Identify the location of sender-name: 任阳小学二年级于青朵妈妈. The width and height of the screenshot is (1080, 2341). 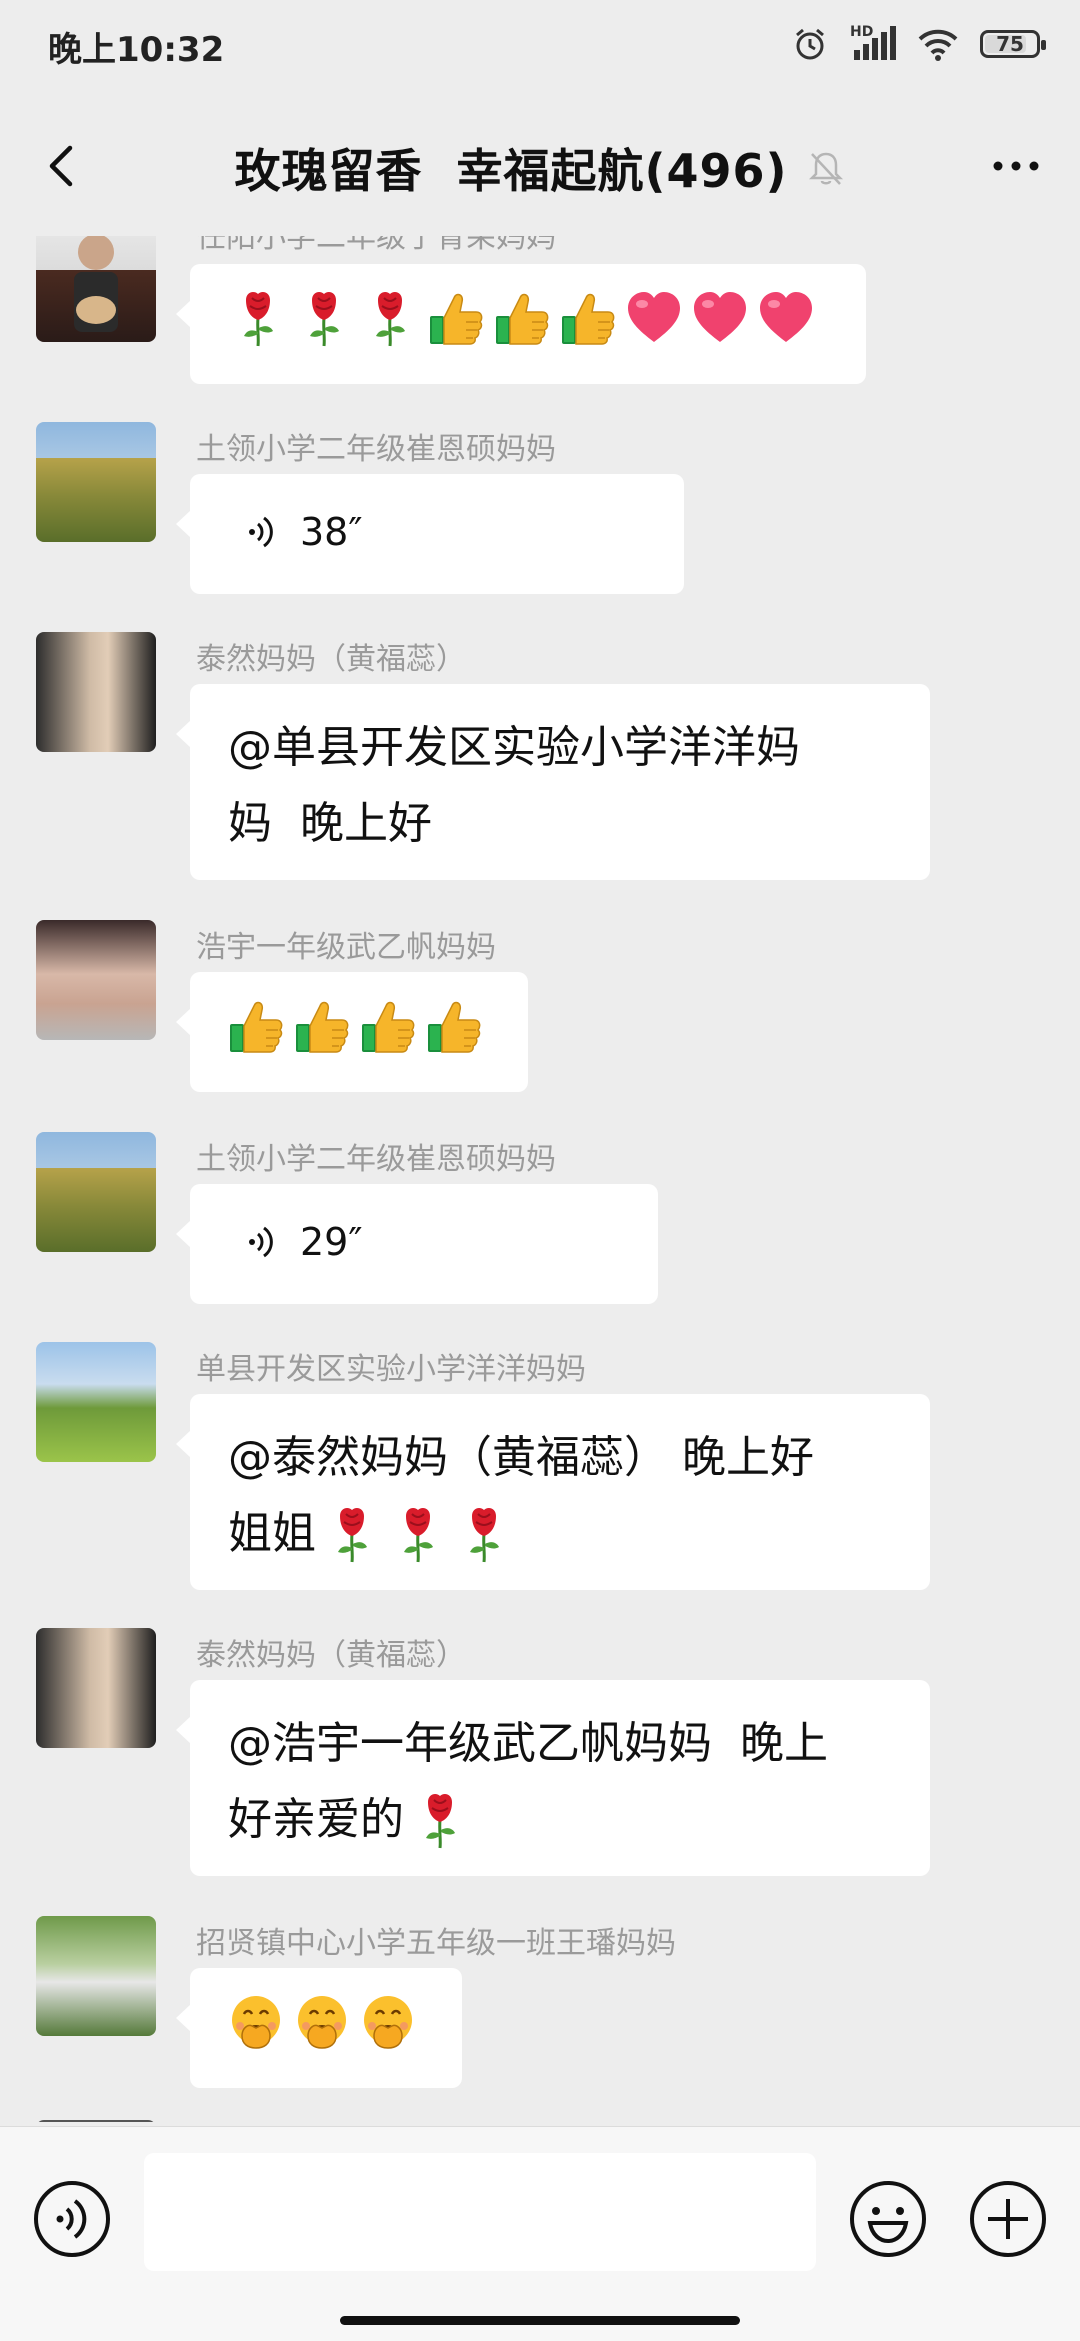
(376, 245).